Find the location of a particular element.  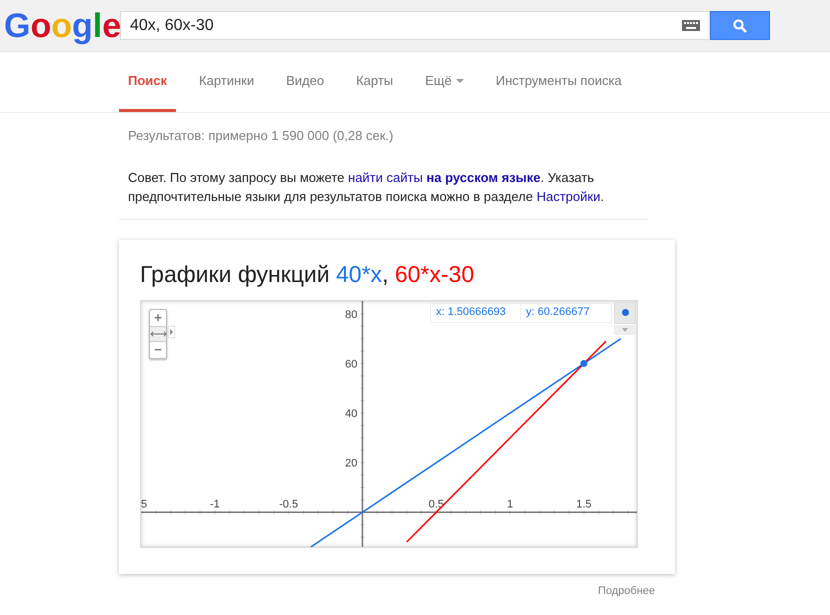

tip-link: найти сайты на русском языке is located at coordinates (444, 177).